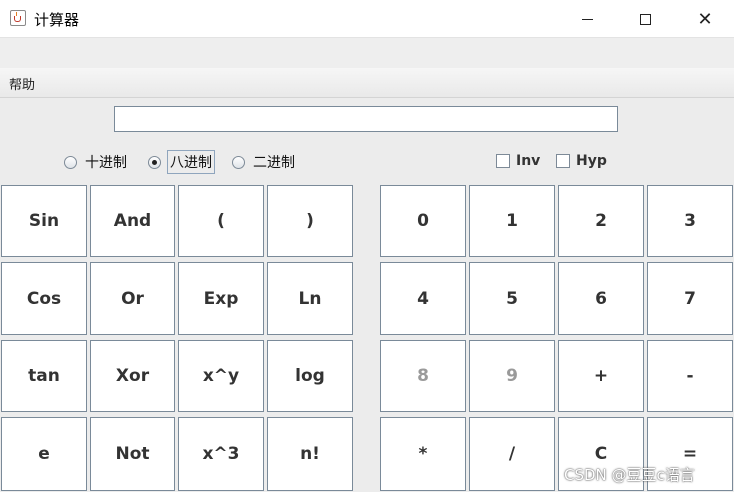 The image size is (734, 492). Describe the element at coordinates (367, 53) in the screenshot. I see `toolbar-strip` at that location.